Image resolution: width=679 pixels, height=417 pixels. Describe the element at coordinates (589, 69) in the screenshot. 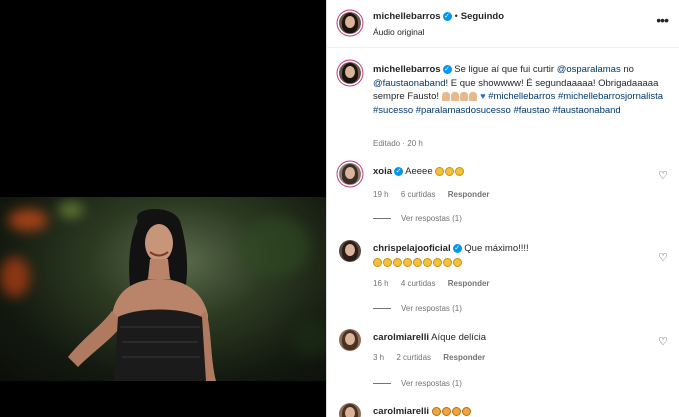

I see `mention-link: @osparalamas` at that location.